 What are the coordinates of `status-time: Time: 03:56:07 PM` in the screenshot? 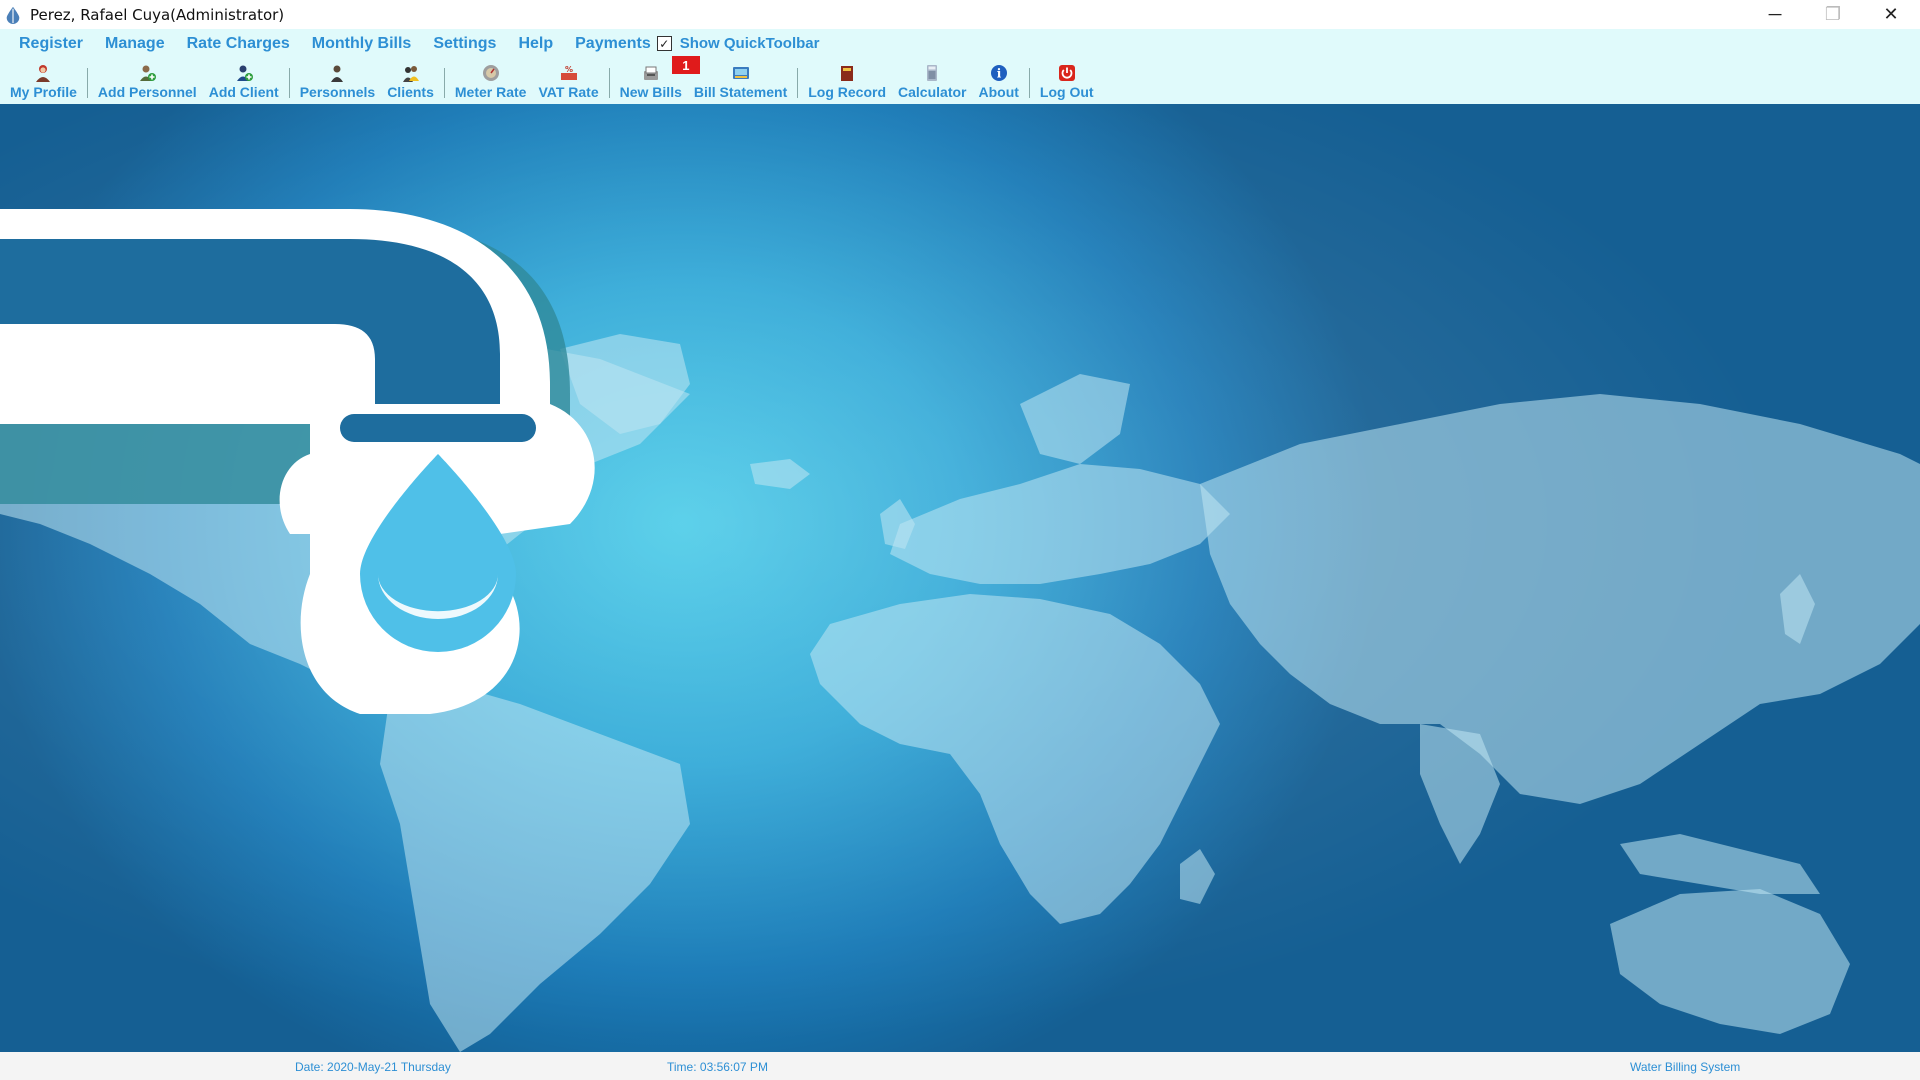 It's located at (717, 1067).